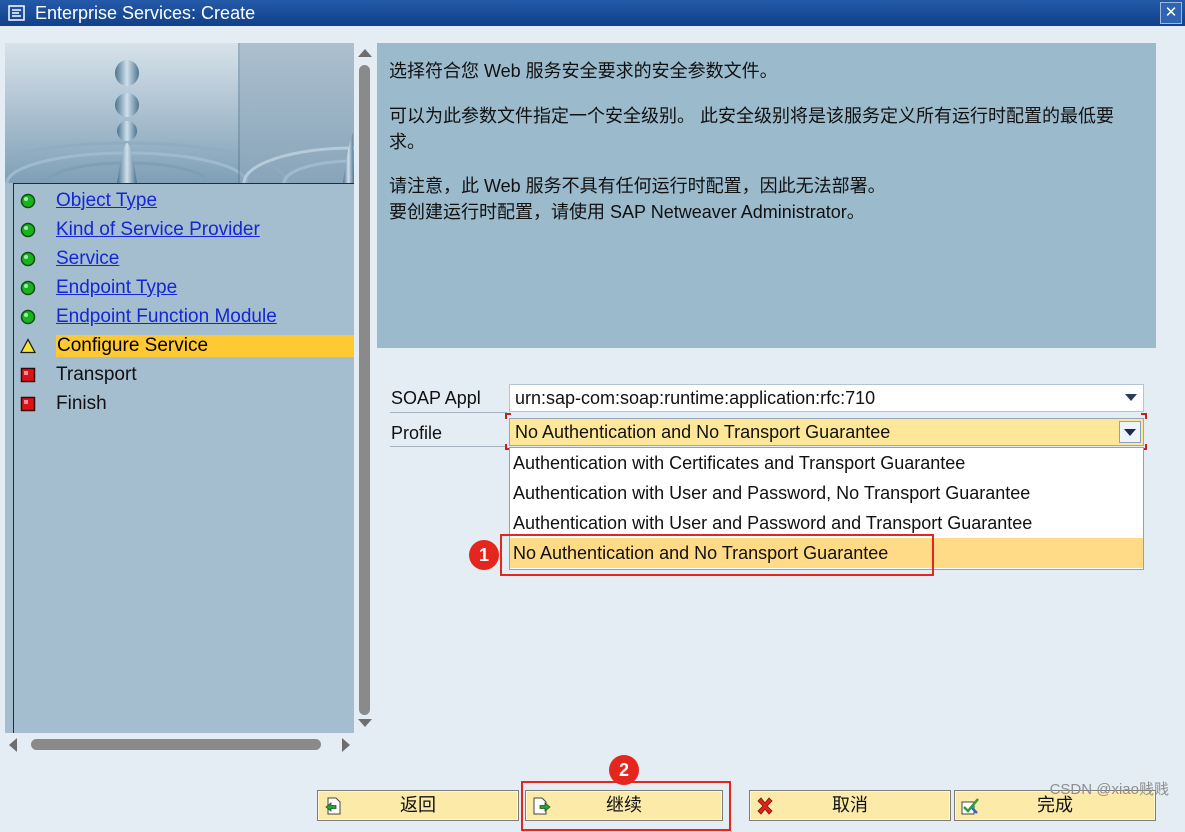  I want to click on scroll-down-arrow-icon, so click(365, 723).